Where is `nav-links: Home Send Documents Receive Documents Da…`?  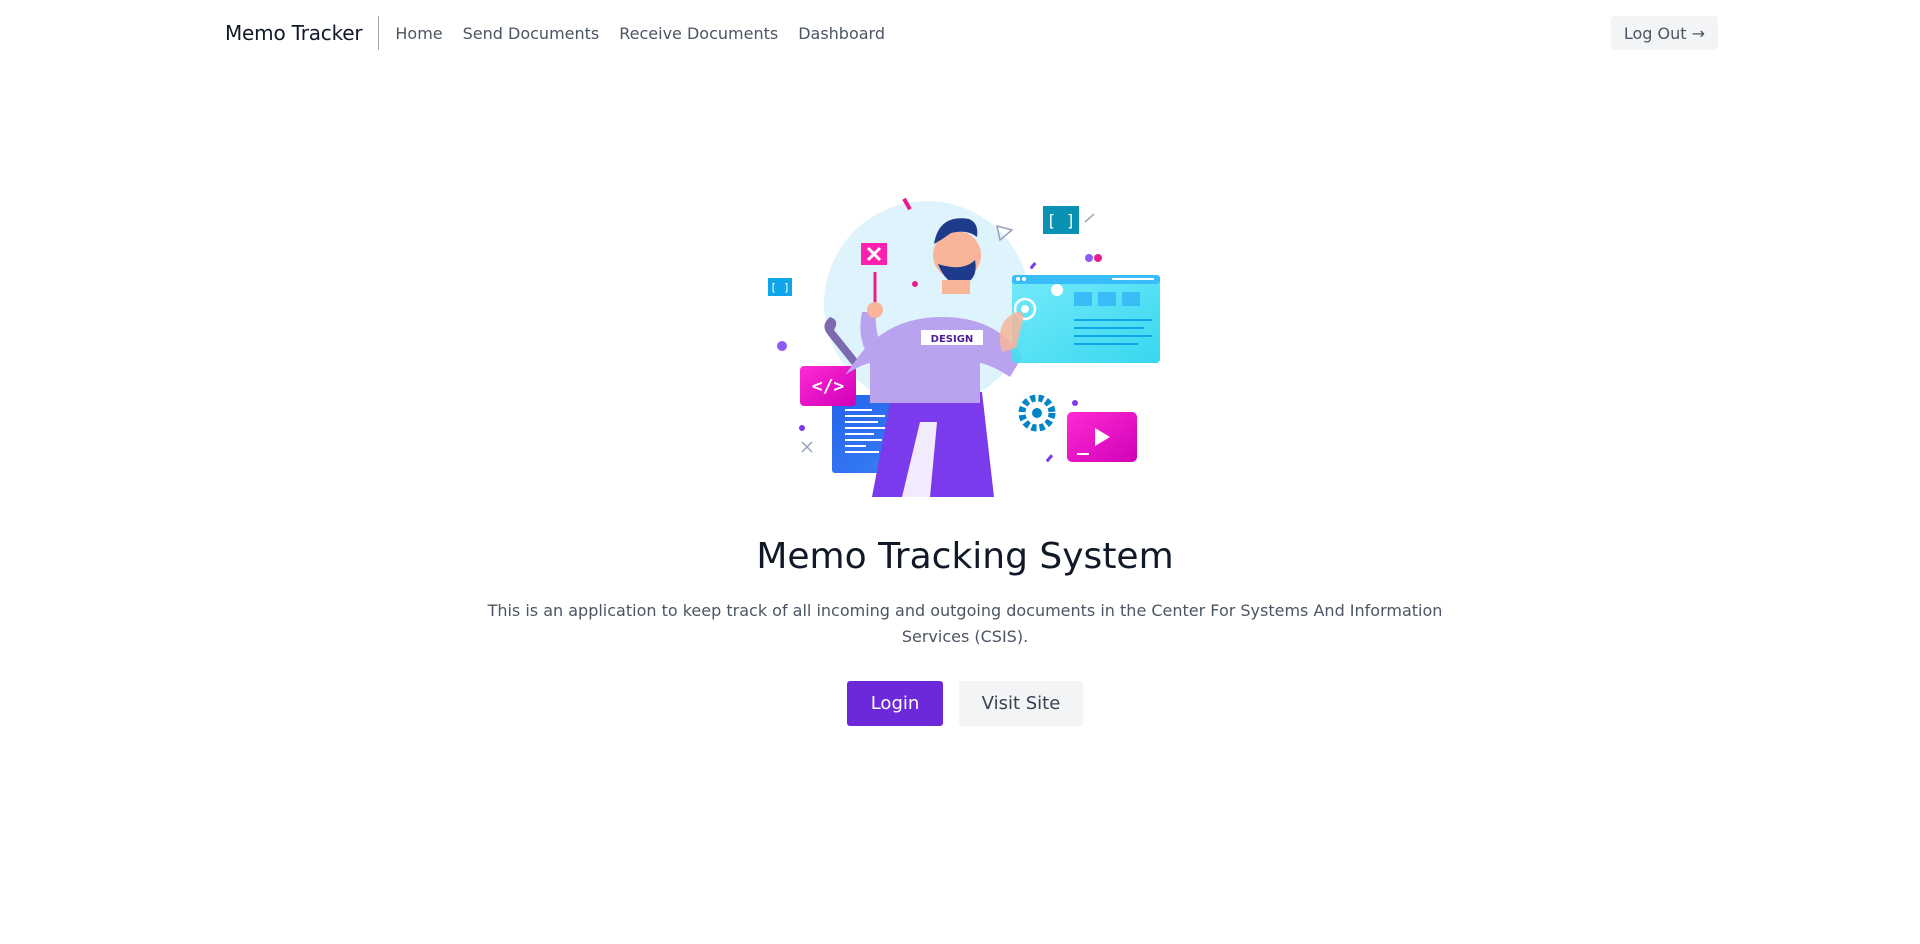 nav-links: Home Send Documents Receive Documents Da… is located at coordinates (640, 33).